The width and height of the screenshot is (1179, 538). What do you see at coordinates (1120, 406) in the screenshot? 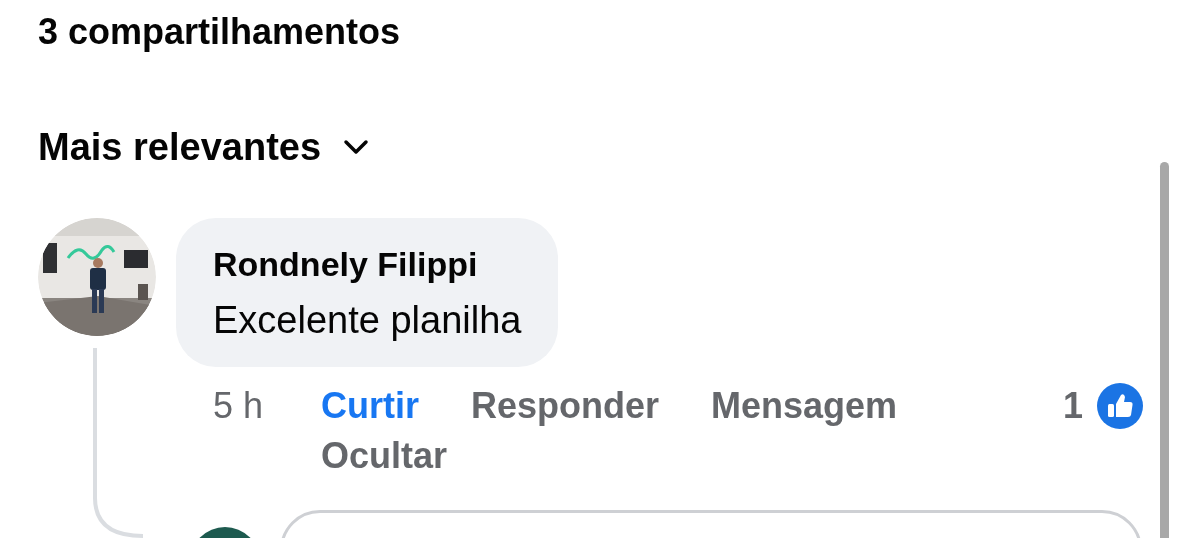
I see `like-icon` at bounding box center [1120, 406].